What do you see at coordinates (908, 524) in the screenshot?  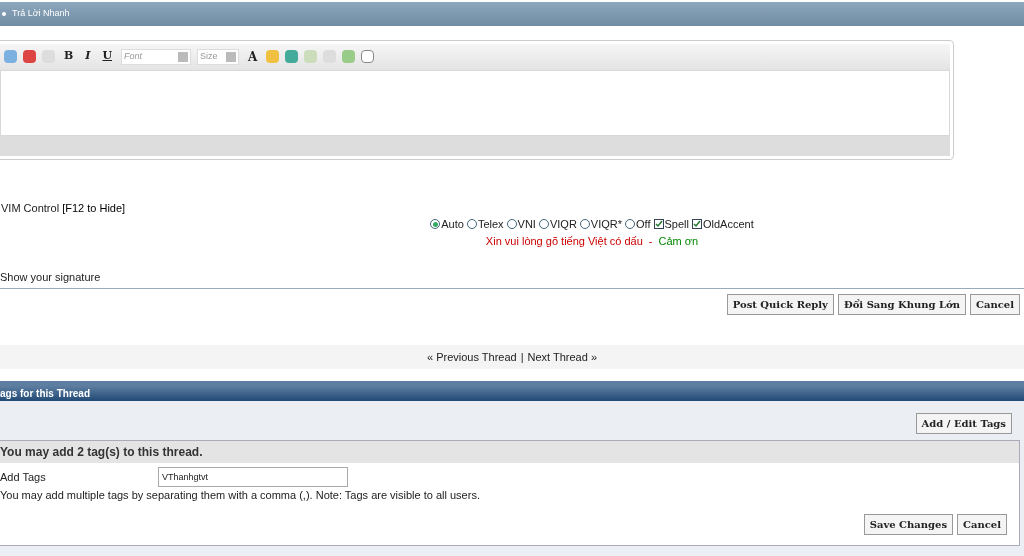 I see `form-button: Save Changes` at bounding box center [908, 524].